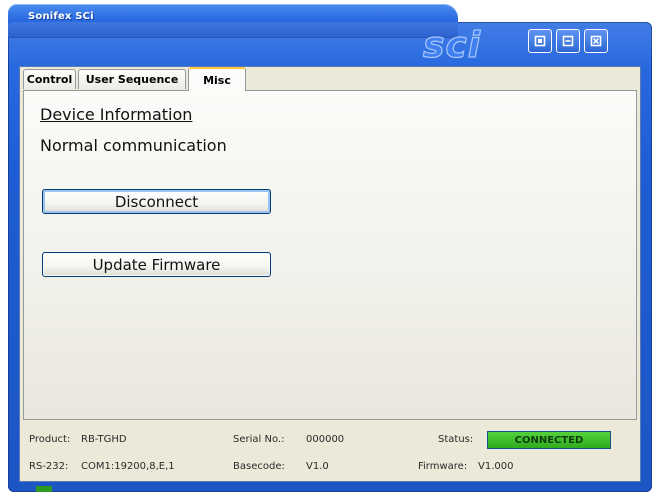 The image size is (660, 498). What do you see at coordinates (217, 79) in the screenshot?
I see `tab-misc: Misc` at bounding box center [217, 79].